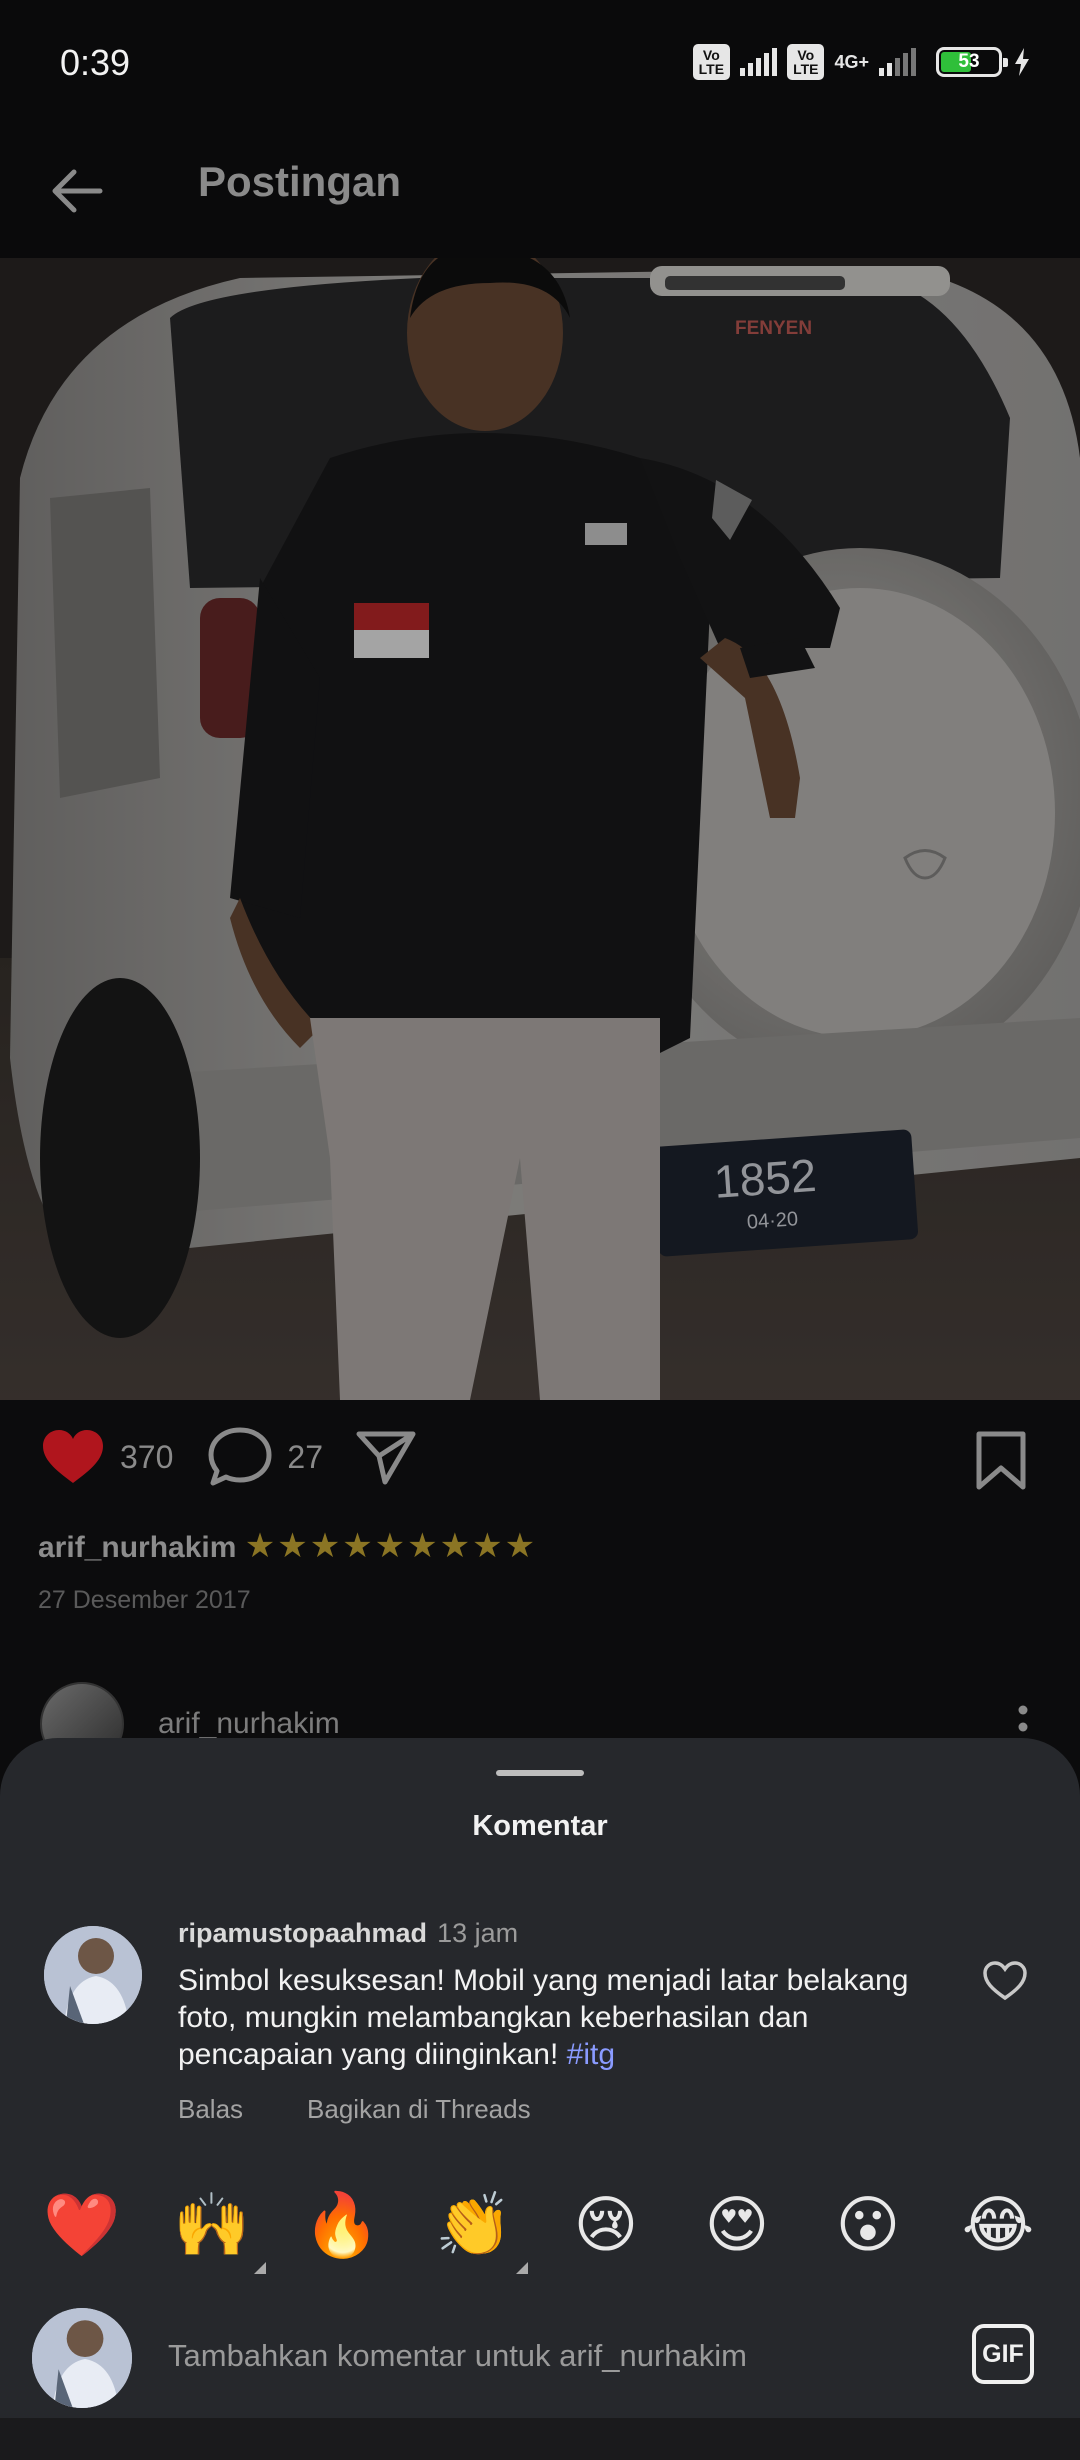 Image resolution: width=1080 pixels, height=2460 pixels. Describe the element at coordinates (868, 2226) in the screenshot. I see `emoji-surprised: 😮` at that location.